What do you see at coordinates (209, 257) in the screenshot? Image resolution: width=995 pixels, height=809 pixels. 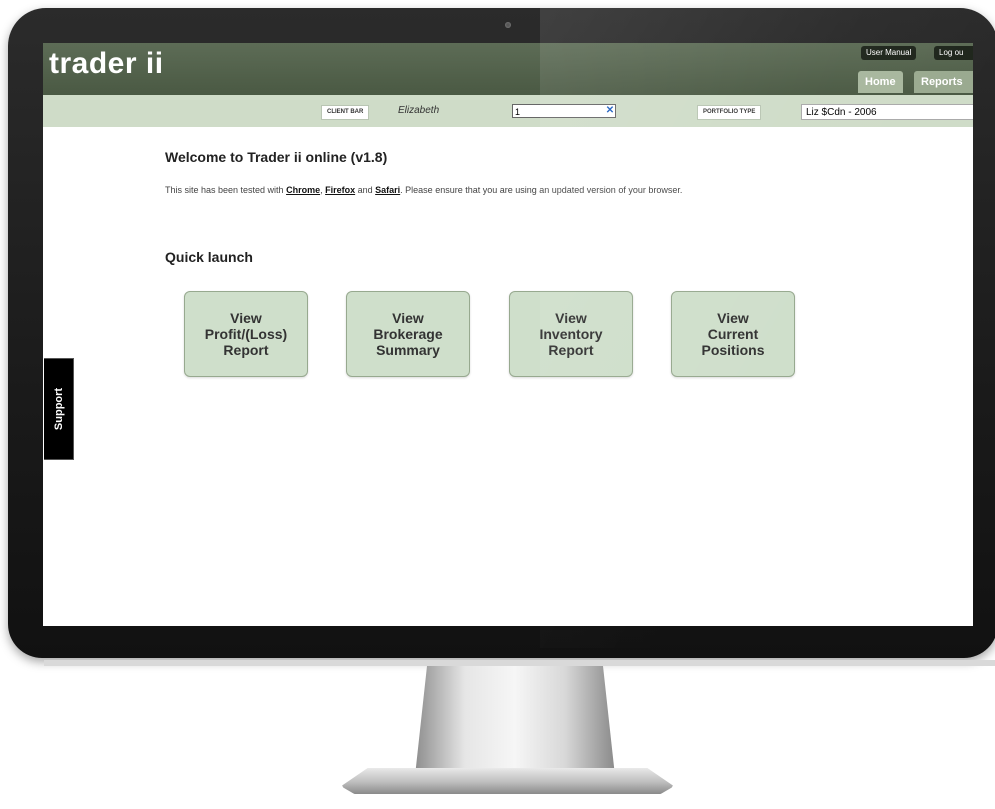 I see `quick-launch-heading: Quick launch` at bounding box center [209, 257].